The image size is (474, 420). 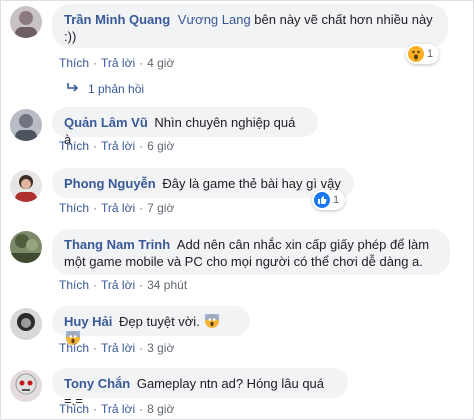 I want to click on comment-time: 7 giờ, so click(x=160, y=208).